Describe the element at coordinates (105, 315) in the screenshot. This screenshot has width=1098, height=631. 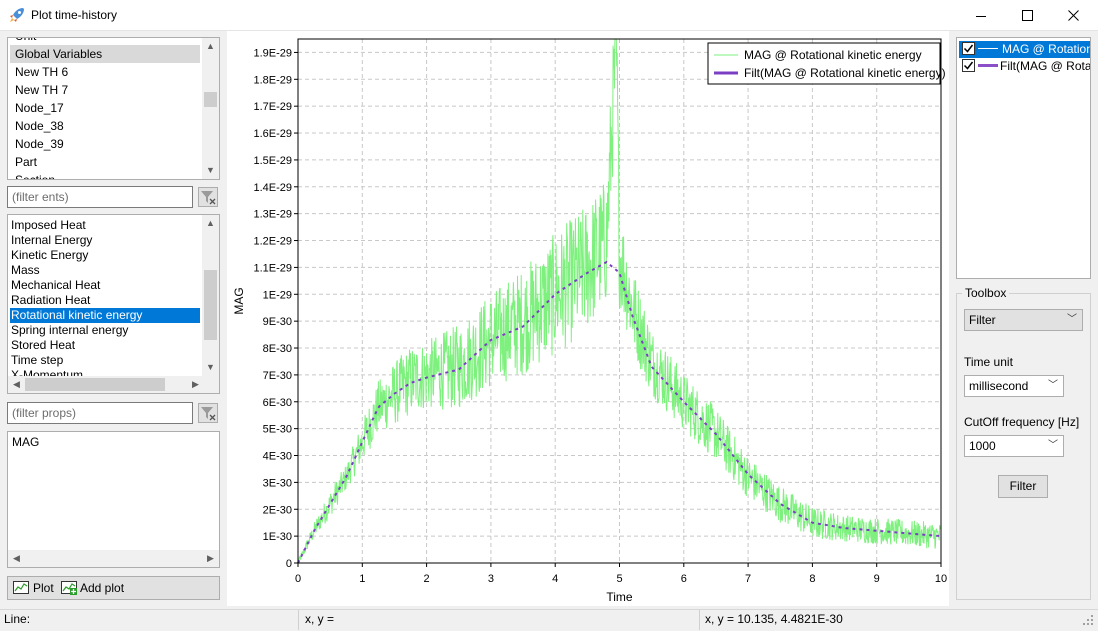
I see `list-item: Rotational kinetic energy` at that location.